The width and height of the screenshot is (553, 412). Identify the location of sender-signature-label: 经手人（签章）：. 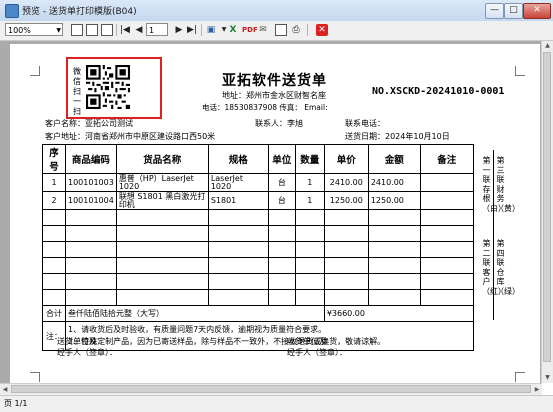
(87, 352).